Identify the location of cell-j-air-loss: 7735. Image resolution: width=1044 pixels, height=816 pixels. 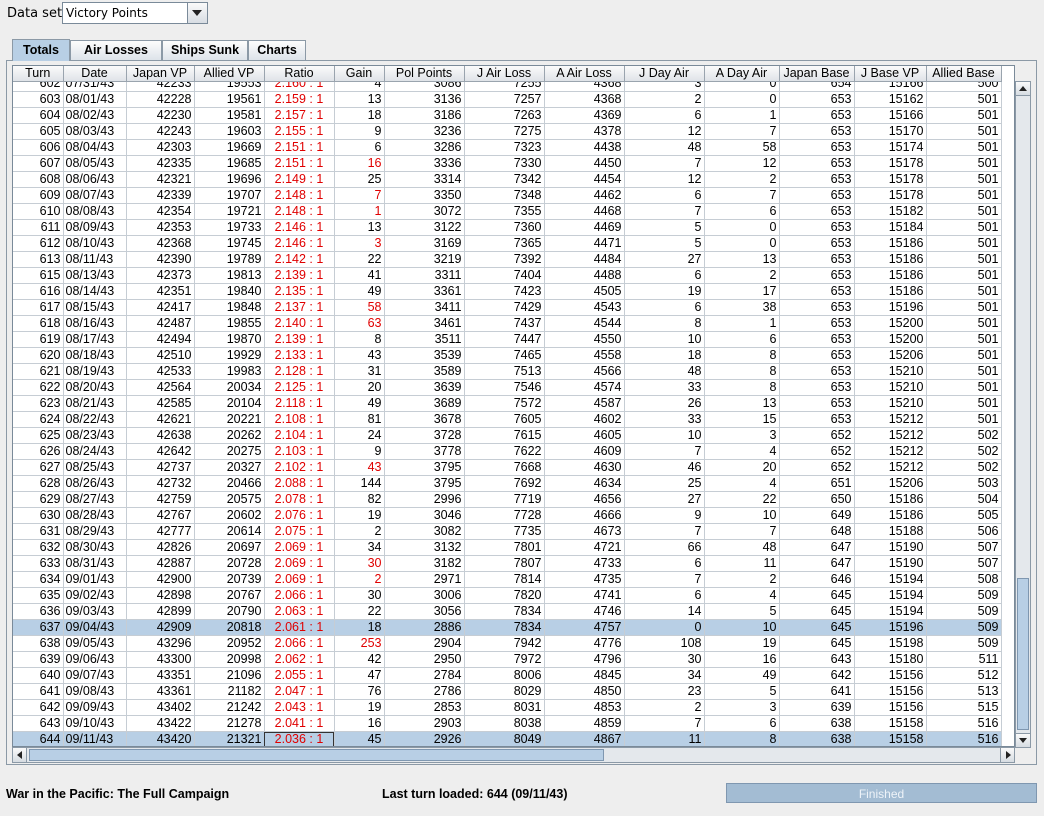
(504, 531).